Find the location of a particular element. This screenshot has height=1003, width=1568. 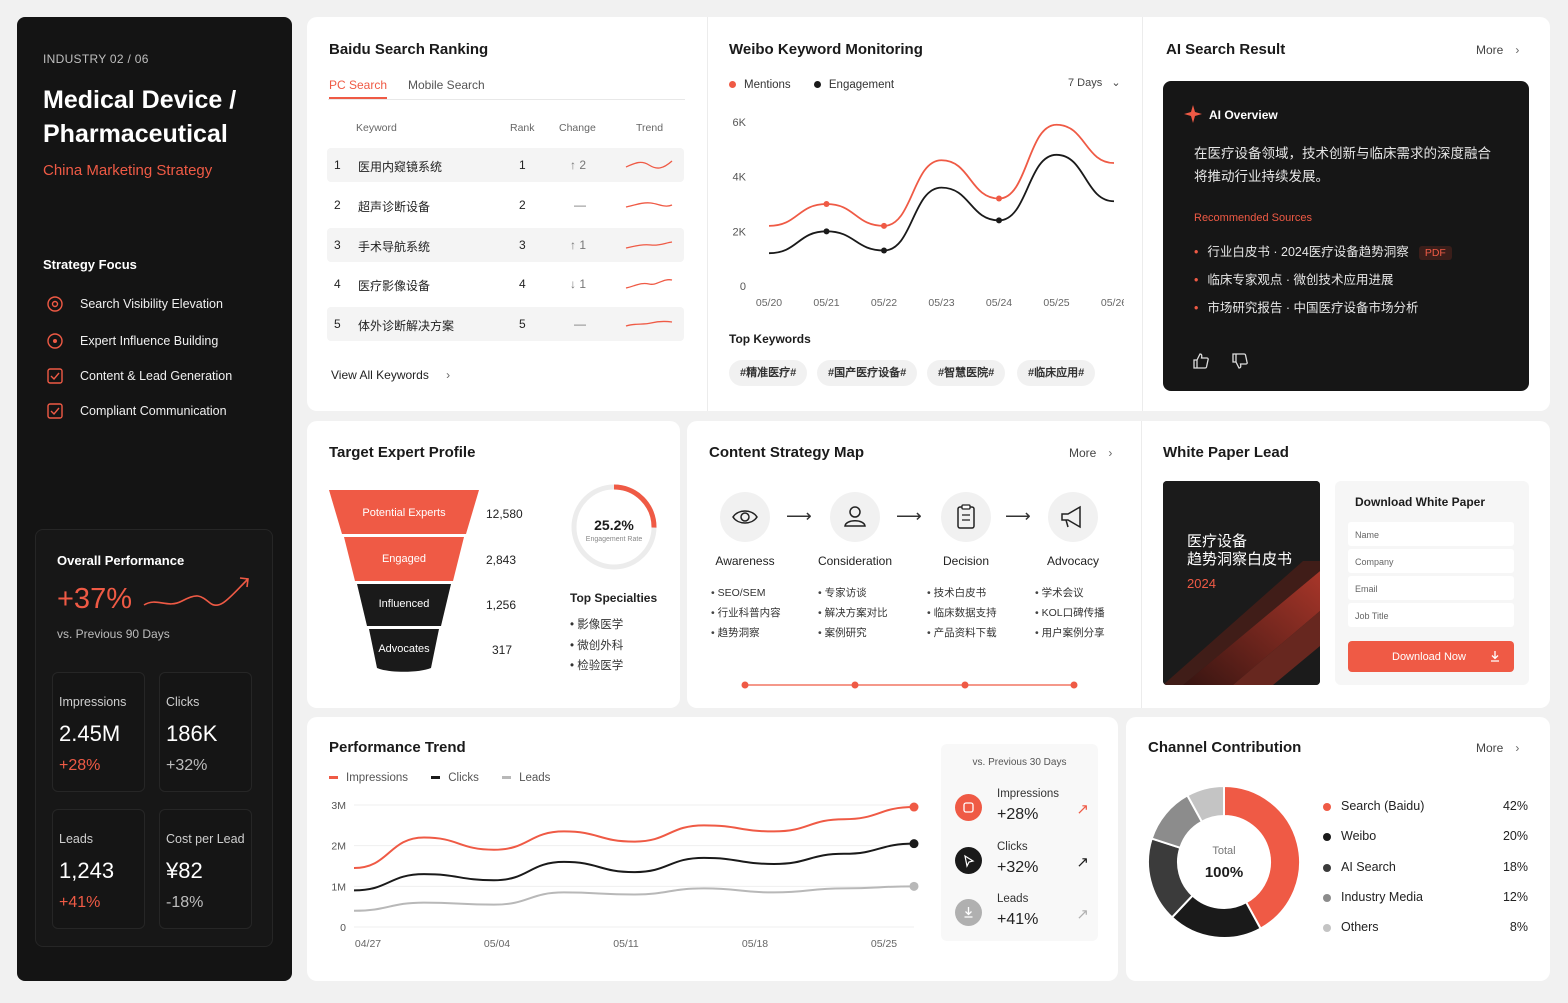

stage-awareness is located at coordinates (745, 517).